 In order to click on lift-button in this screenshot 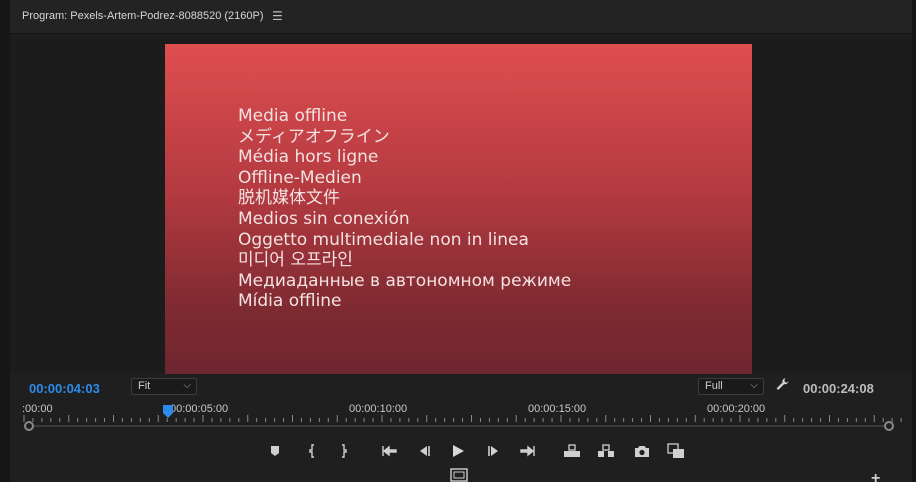, I will do `click(572, 451)`.